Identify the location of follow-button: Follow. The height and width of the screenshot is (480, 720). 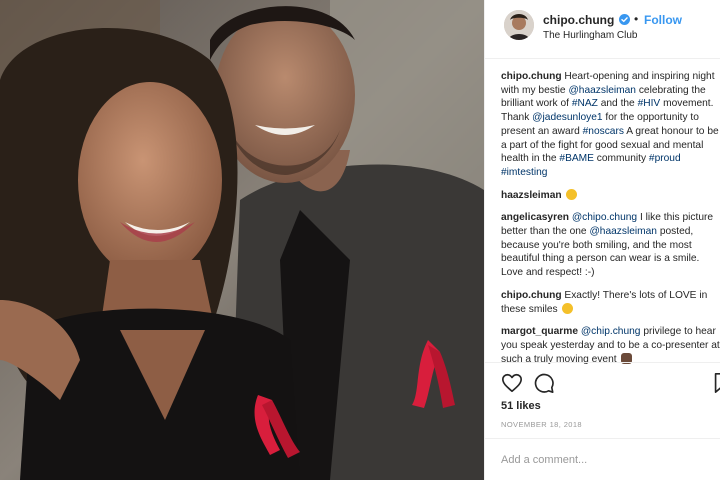
(663, 20).